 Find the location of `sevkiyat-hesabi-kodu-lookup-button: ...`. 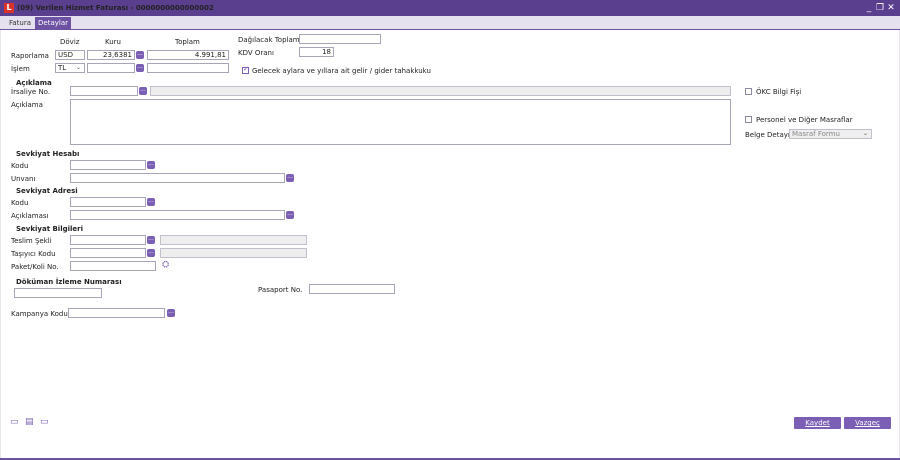

sevkiyat-hesabi-kodu-lookup-button: ... is located at coordinates (151, 165).